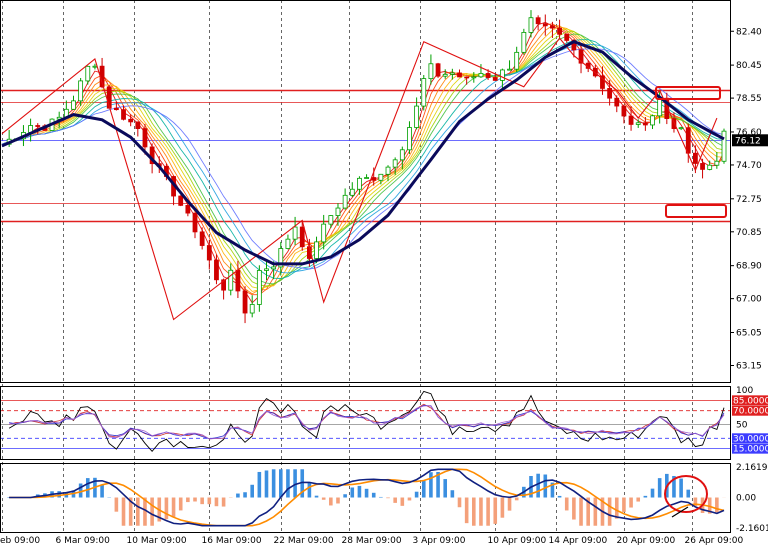 Image resolution: width=768 pixels, height=546 pixels. I want to click on x-tick-label: 6 Mar 09:00, so click(83, 541).